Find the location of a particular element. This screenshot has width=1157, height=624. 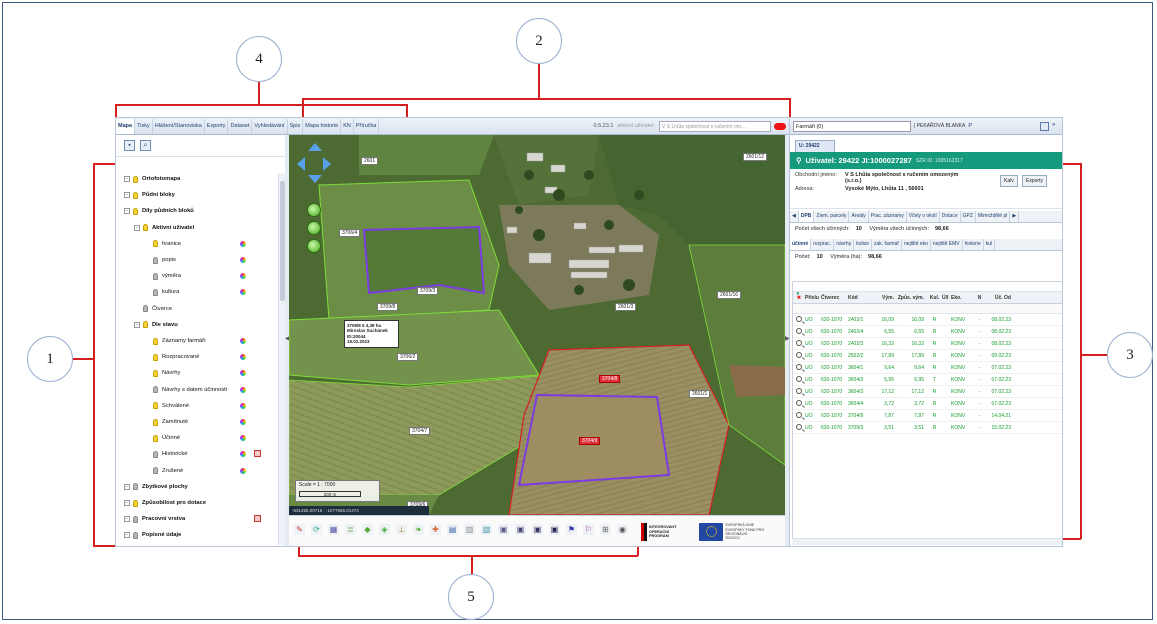

table-row: UO 620-1070 3604/2 5,95 5,95 T KONV - 07.02.23 is located at coordinates (927, 380).